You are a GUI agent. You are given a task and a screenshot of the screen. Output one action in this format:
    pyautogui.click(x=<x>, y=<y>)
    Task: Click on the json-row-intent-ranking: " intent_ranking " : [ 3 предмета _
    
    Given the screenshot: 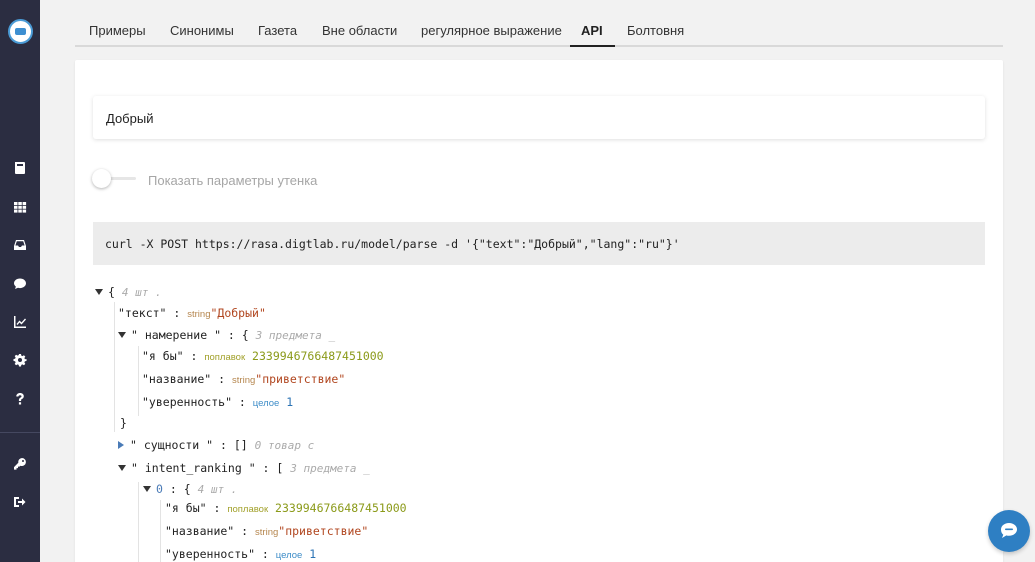 What is the action you would take?
    pyautogui.click(x=244, y=468)
    